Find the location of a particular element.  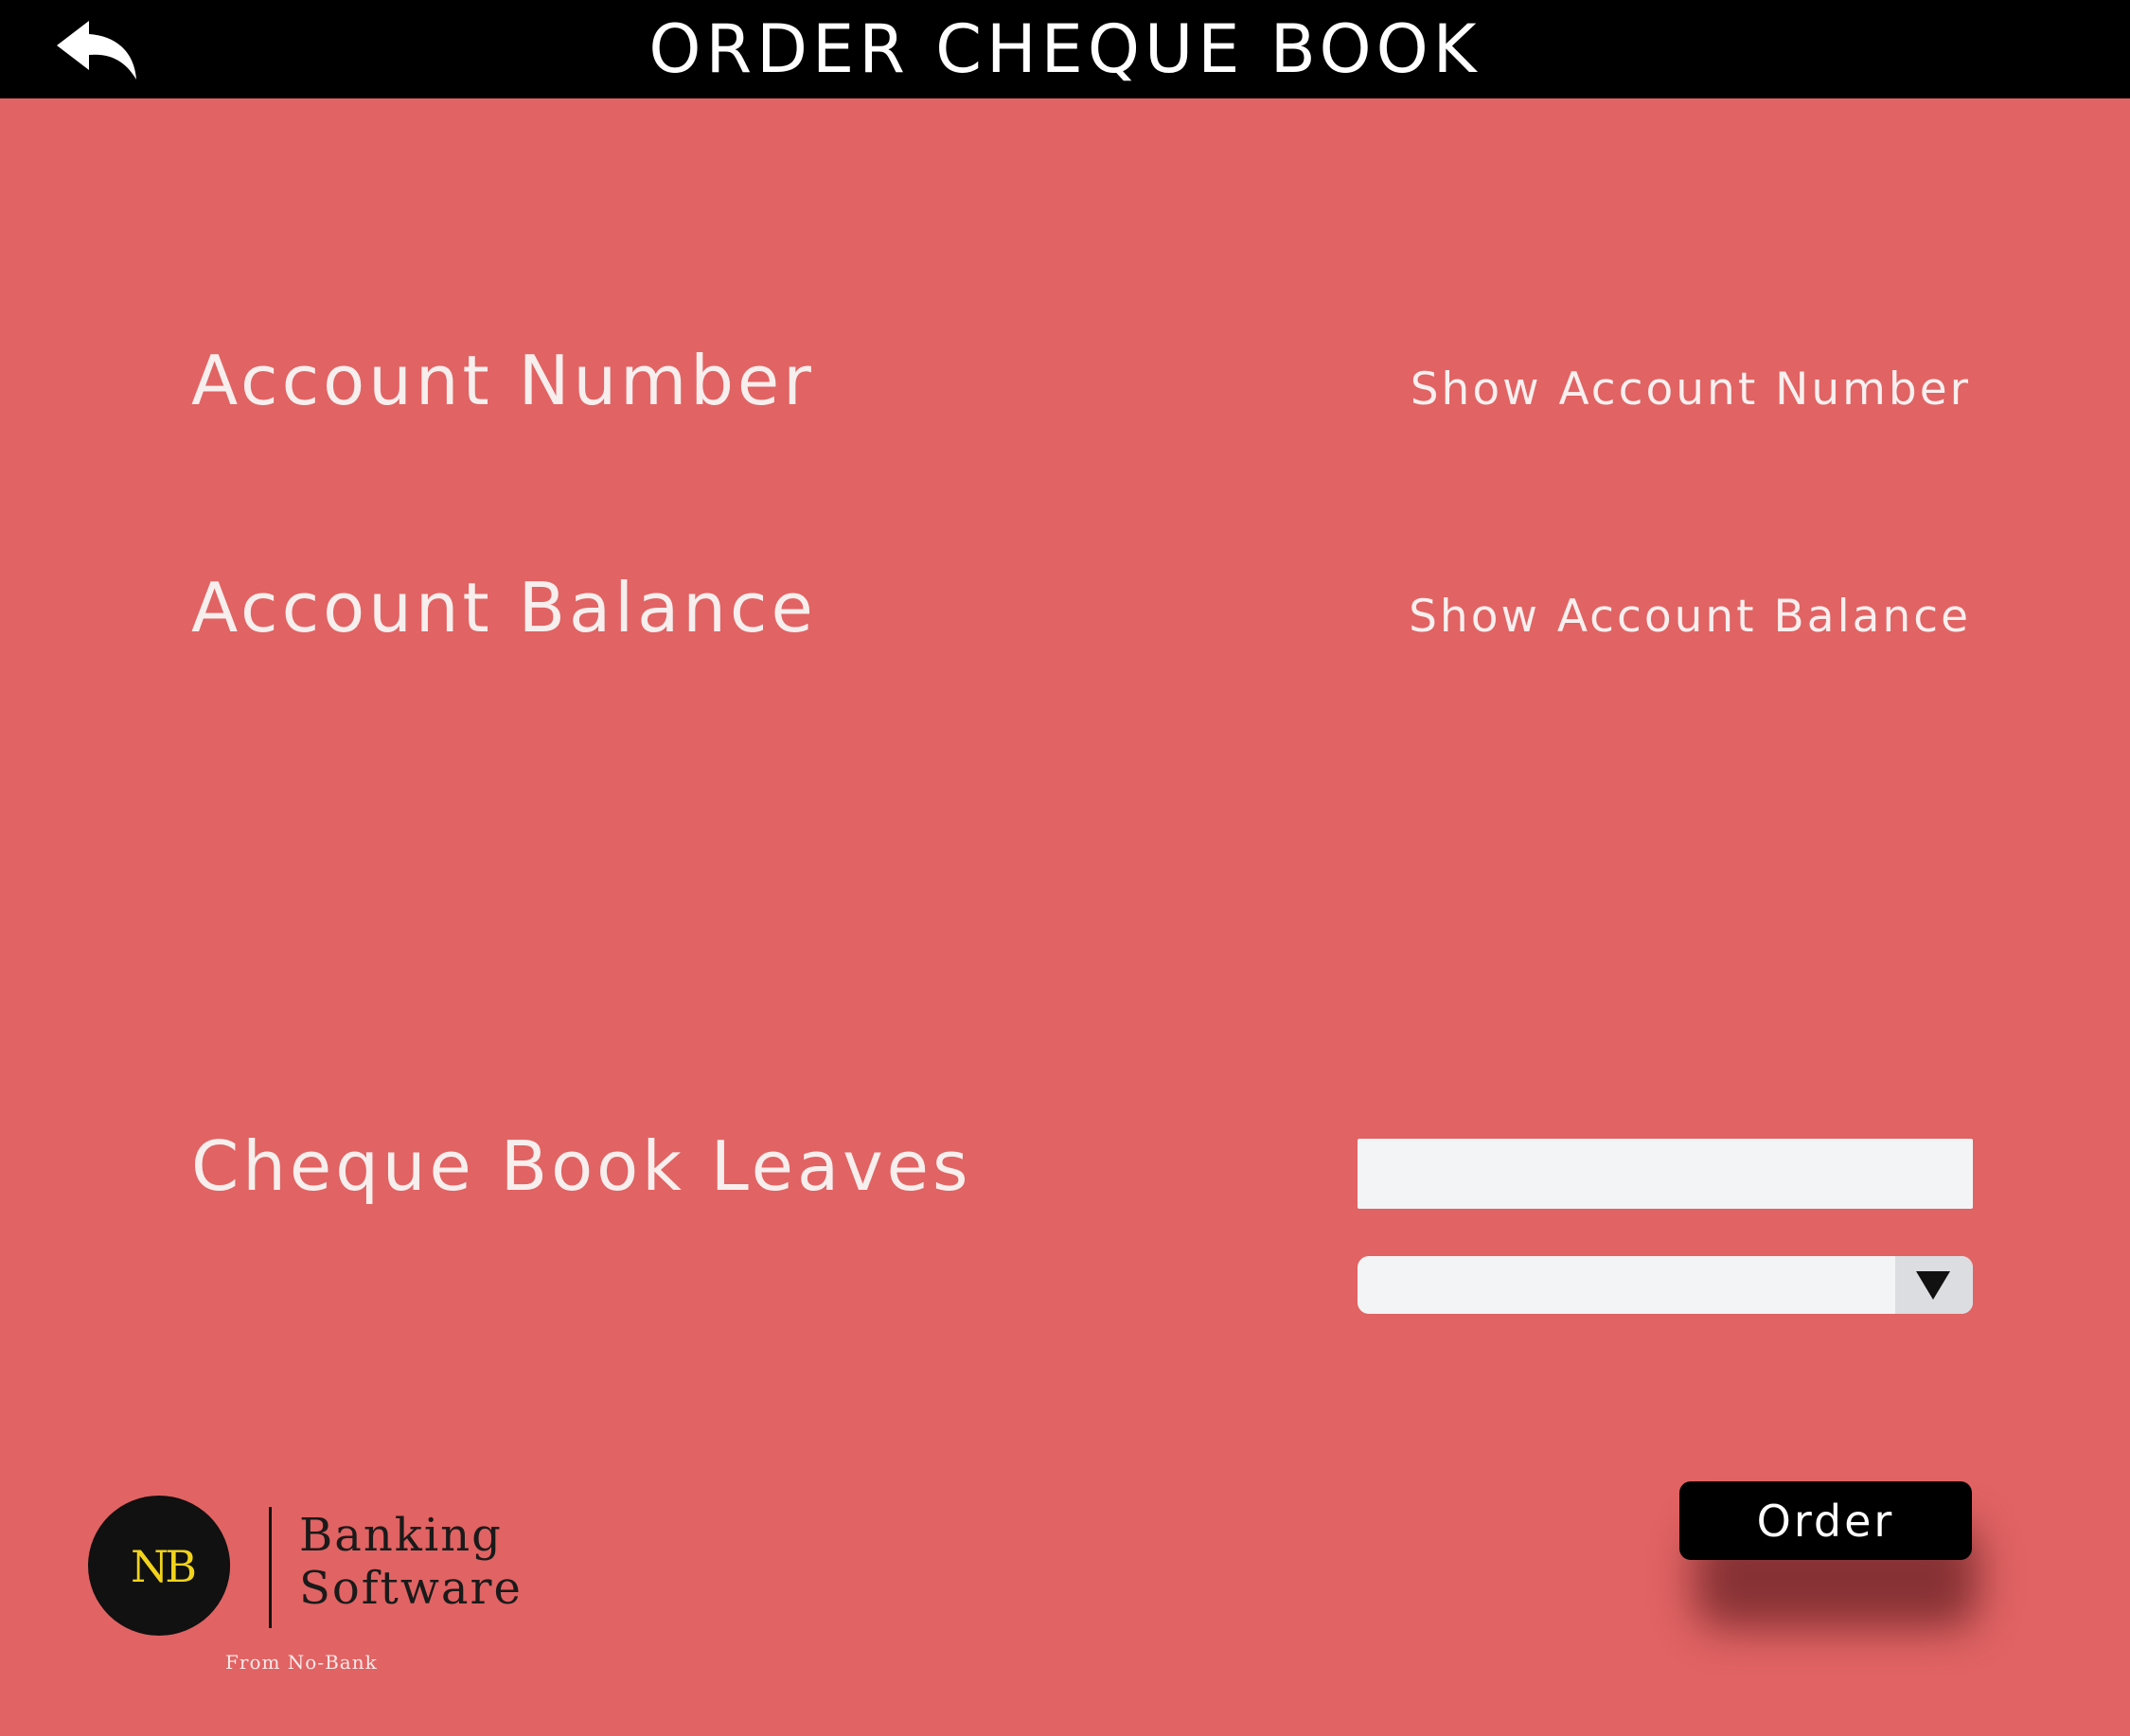

brand-tagline: From No-Bank is located at coordinates (301, 1662).